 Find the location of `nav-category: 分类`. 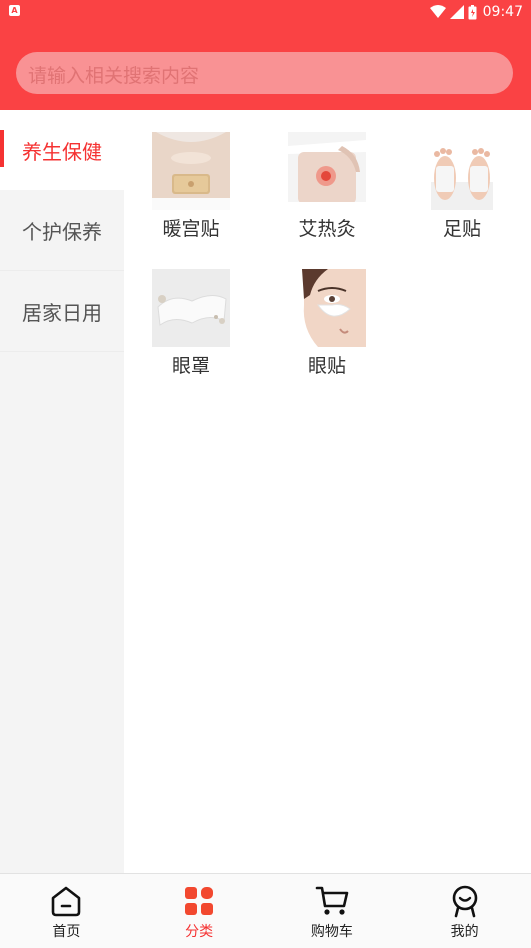

nav-category: 分类 is located at coordinates (199, 911).